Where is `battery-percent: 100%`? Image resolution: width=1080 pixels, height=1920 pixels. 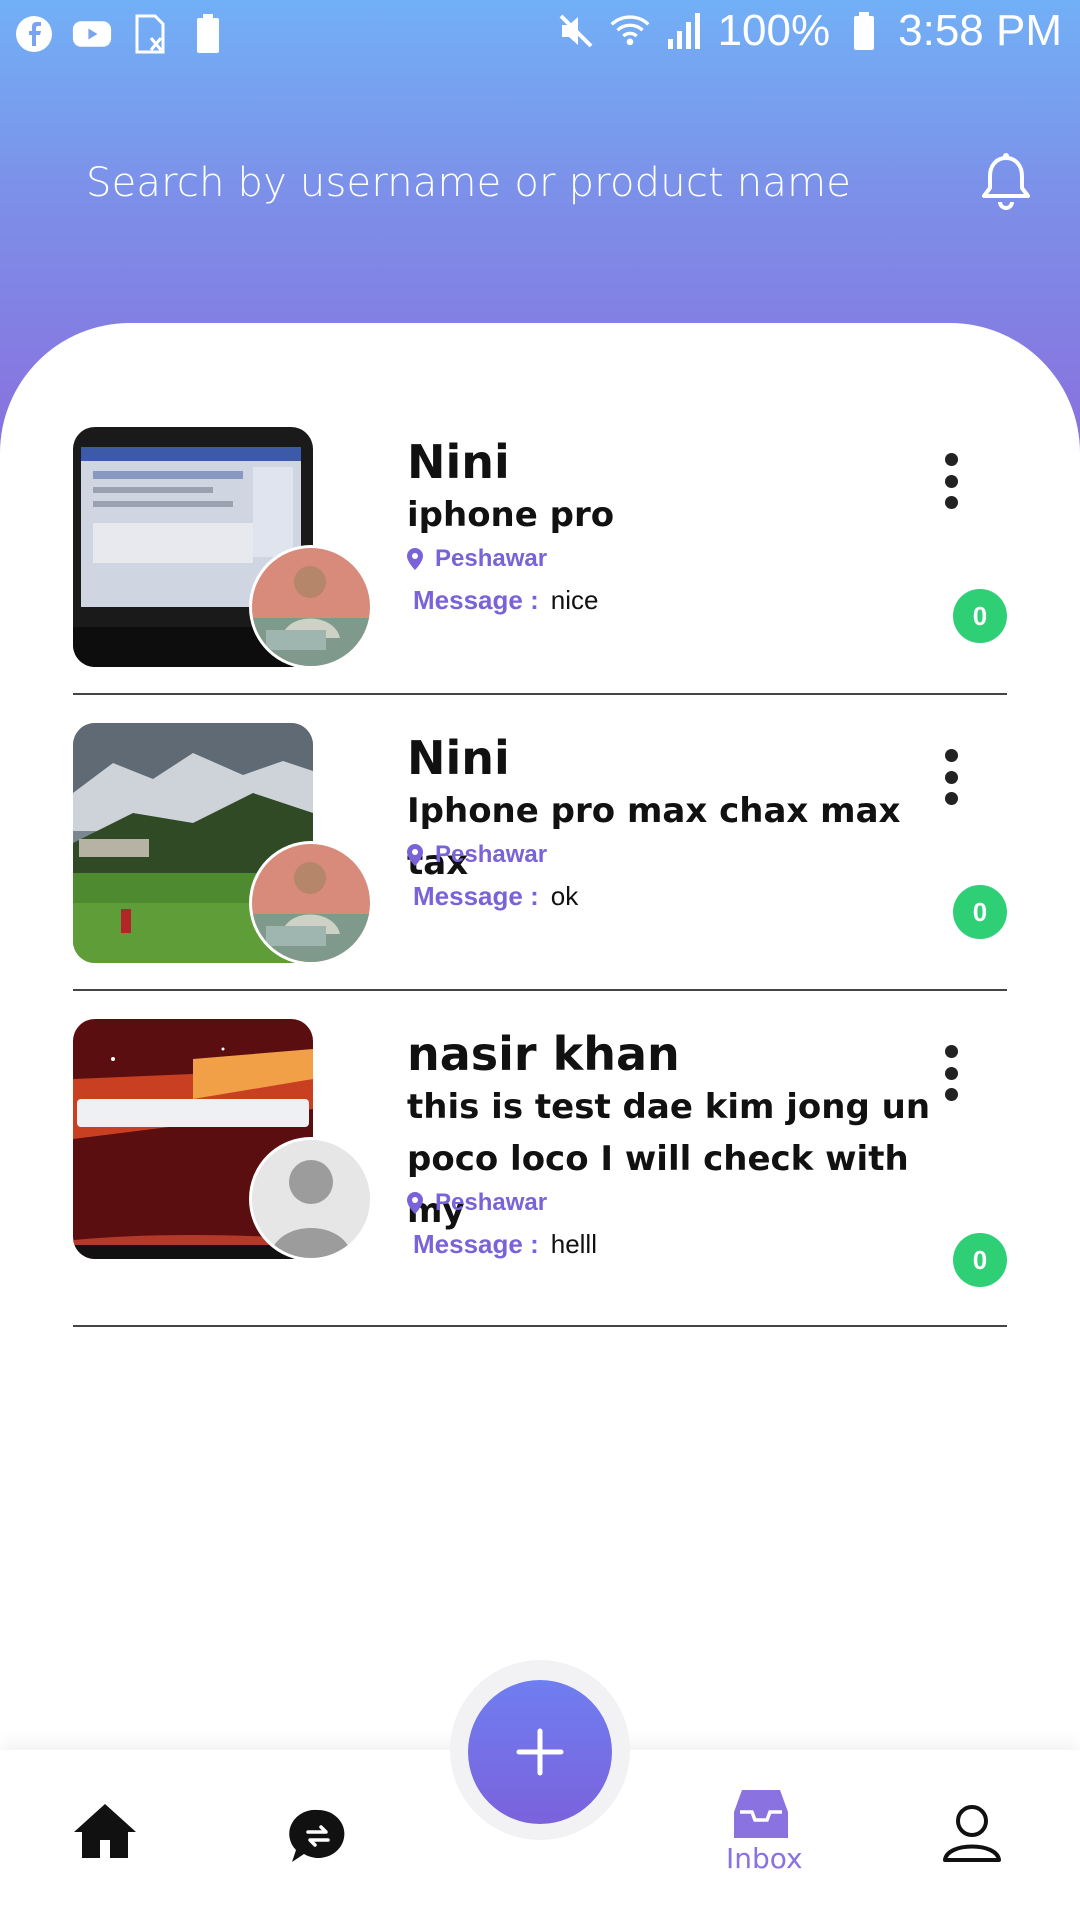 battery-percent: 100% is located at coordinates (774, 30).